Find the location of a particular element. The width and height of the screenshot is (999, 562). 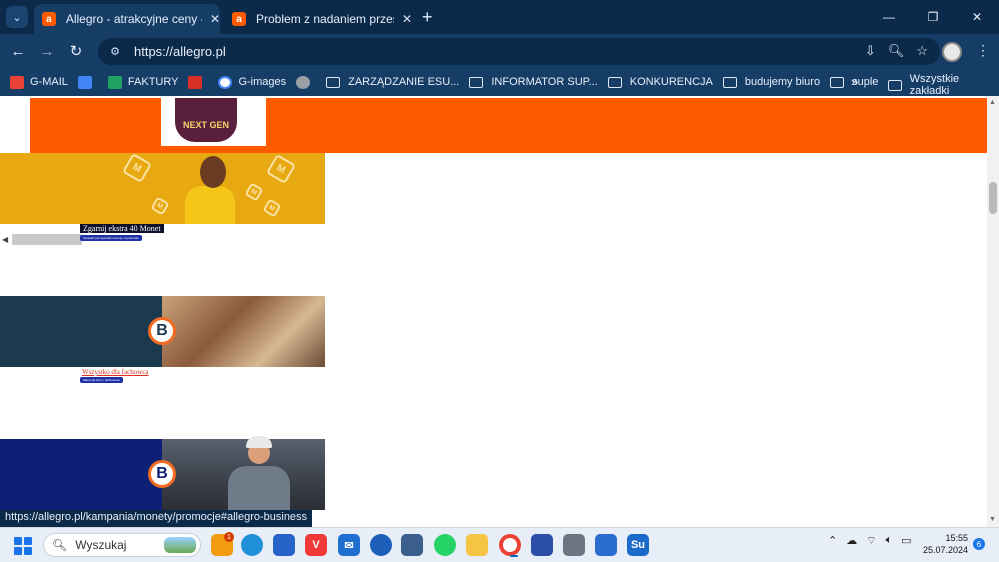

back-button: ← is located at coordinates (18, 51).